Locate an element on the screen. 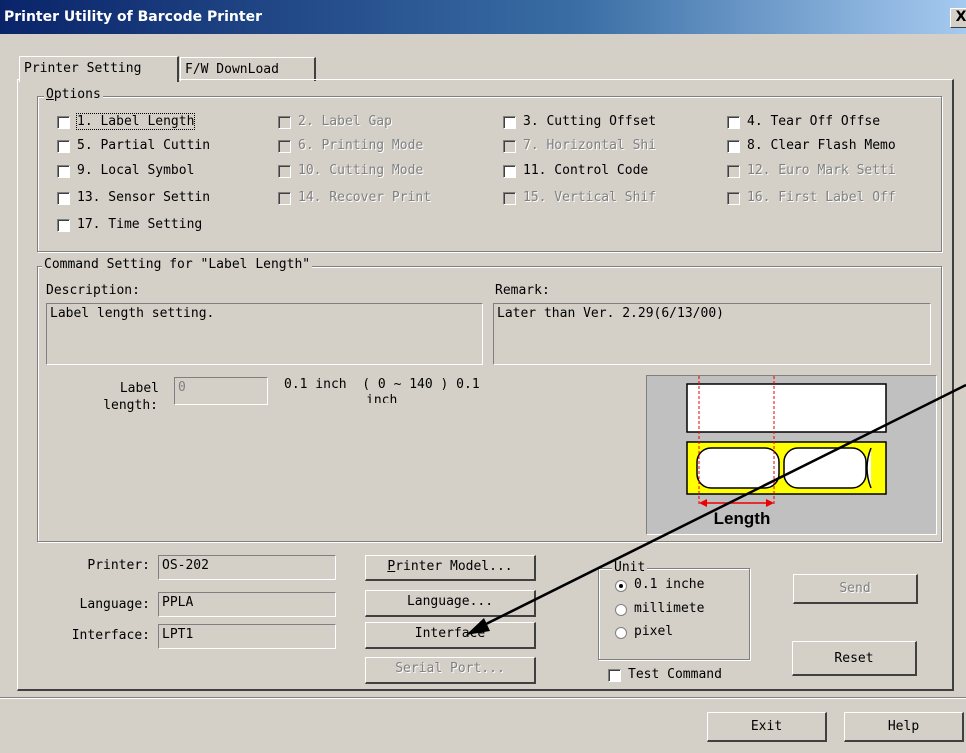 The width and height of the screenshot is (966, 753). test-command-checkbox is located at coordinates (614, 675).